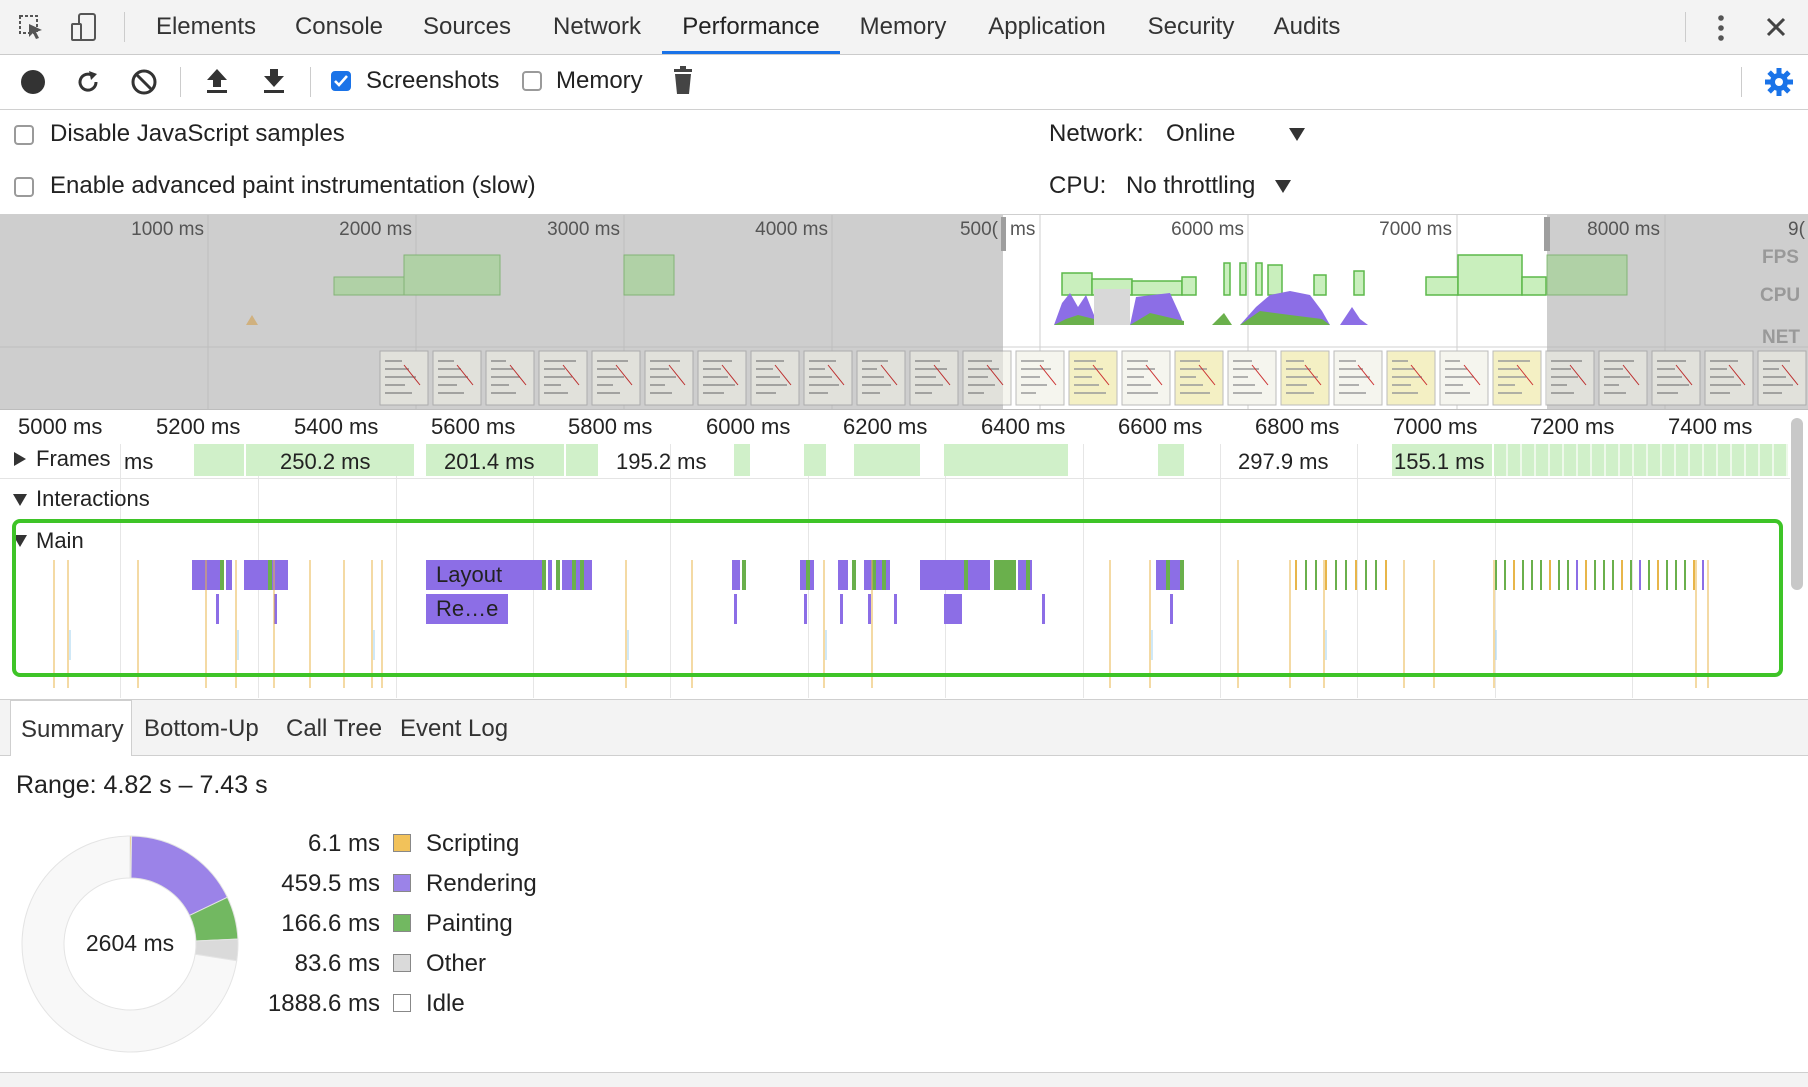 This screenshot has height=1087, width=1808. Describe the element at coordinates (197, 134) in the screenshot. I see `disable-js-samples-label: Disable JavaScript samples` at that location.